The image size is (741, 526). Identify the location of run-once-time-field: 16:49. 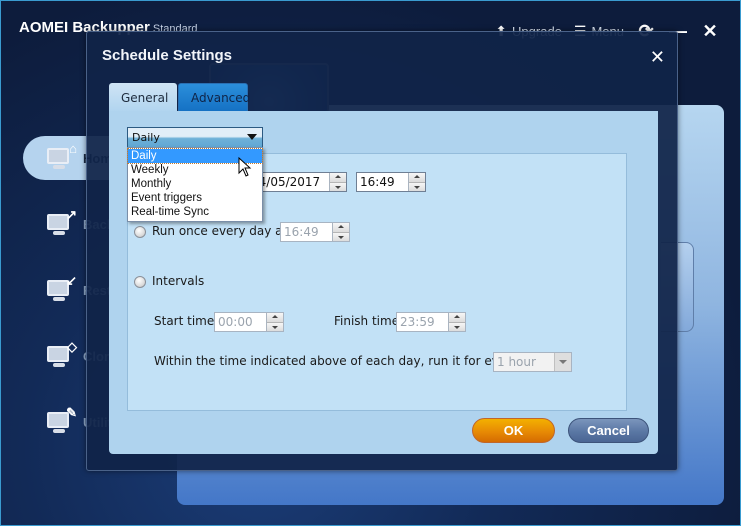
(315, 232).